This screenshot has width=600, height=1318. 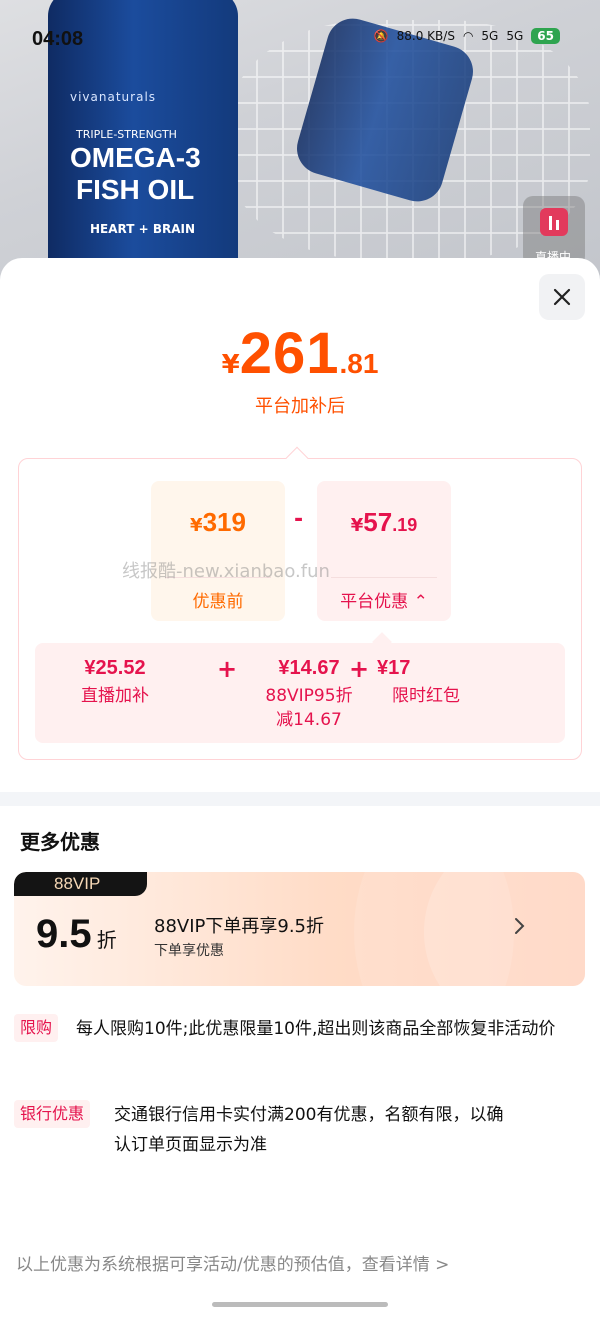 What do you see at coordinates (394, 668) in the screenshot?
I see `sub-value: ¥17` at bounding box center [394, 668].